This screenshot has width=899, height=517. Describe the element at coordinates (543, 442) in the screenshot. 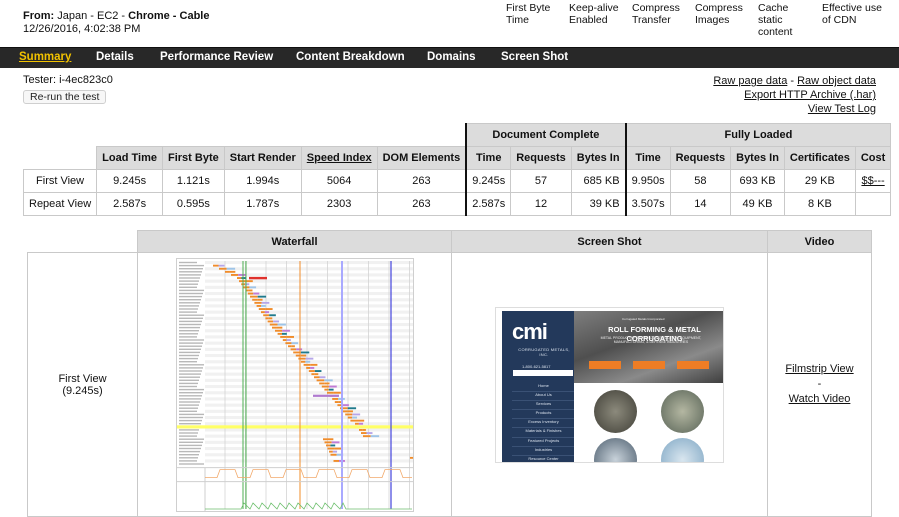

I see `thumb-menu-item: Featured Projects` at that location.